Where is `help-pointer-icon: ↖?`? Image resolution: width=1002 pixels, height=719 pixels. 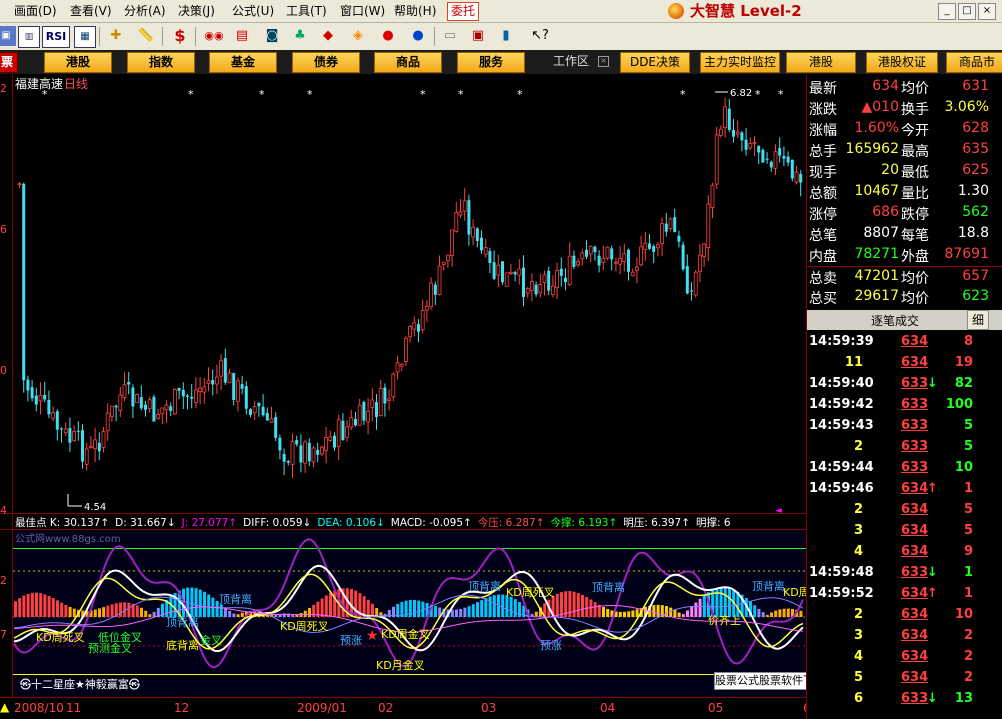 help-pointer-icon: ↖? is located at coordinates (540, 36).